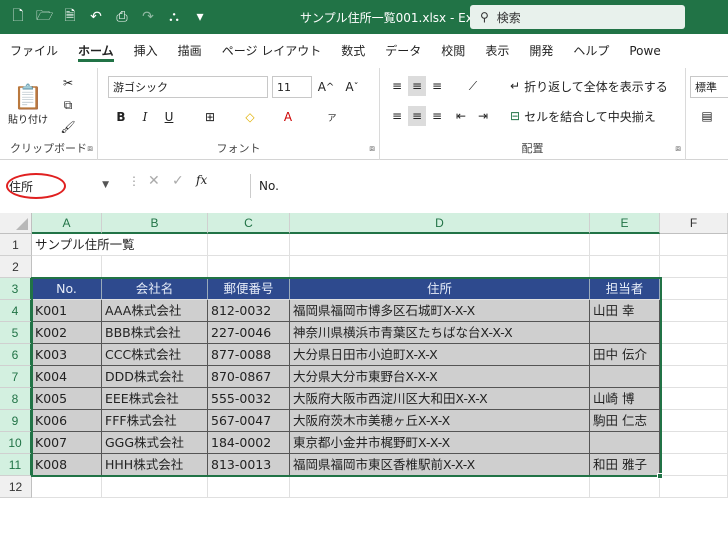 This screenshot has width=728, height=533. Describe the element at coordinates (353, 51) in the screenshot. I see `tab-formulas: 数式` at that location.